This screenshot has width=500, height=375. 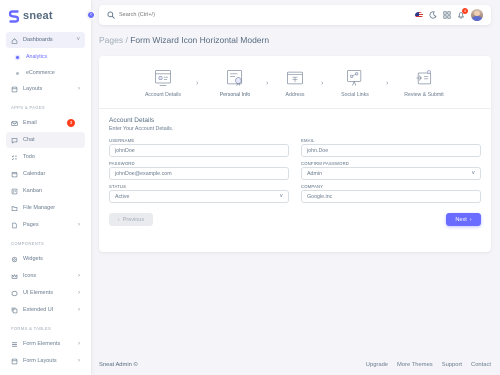 I want to click on next-button: Next ›, so click(x=463, y=219).